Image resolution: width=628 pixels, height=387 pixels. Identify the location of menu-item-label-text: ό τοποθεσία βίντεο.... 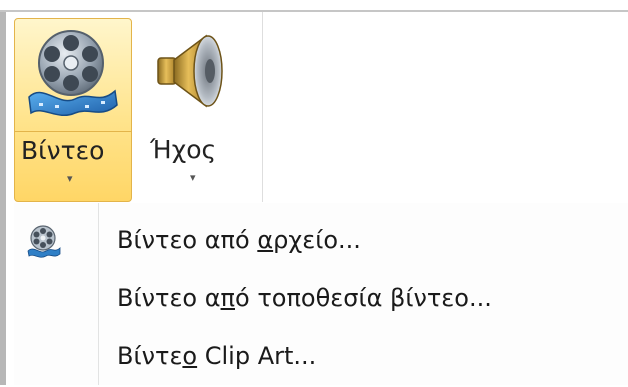
(363, 298).